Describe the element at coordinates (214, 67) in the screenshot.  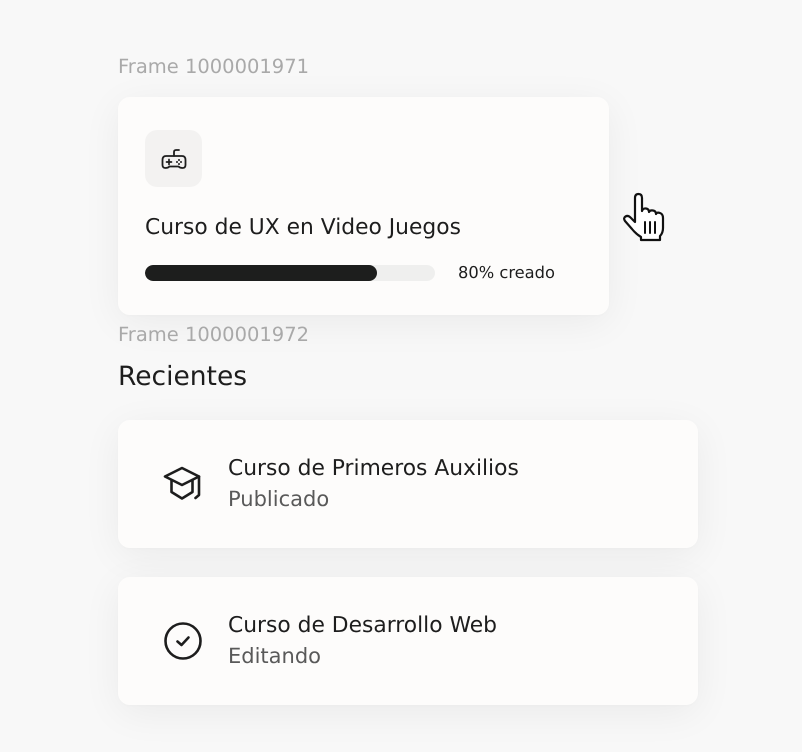
I see `frame-label: Frame 1000001971` at that location.